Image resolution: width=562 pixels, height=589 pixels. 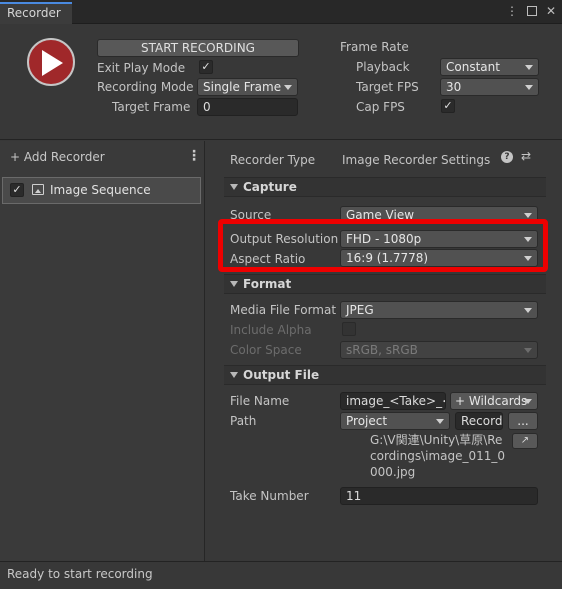 I want to click on format-section-title: Format, so click(x=267, y=284).